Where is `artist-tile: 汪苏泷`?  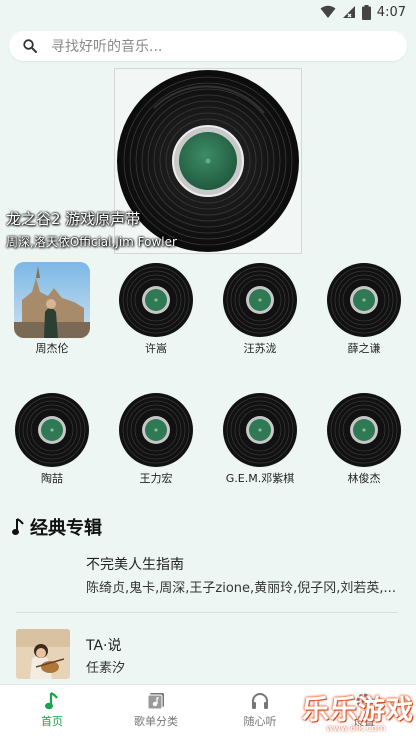 artist-tile: 汪苏泷 is located at coordinates (260, 315).